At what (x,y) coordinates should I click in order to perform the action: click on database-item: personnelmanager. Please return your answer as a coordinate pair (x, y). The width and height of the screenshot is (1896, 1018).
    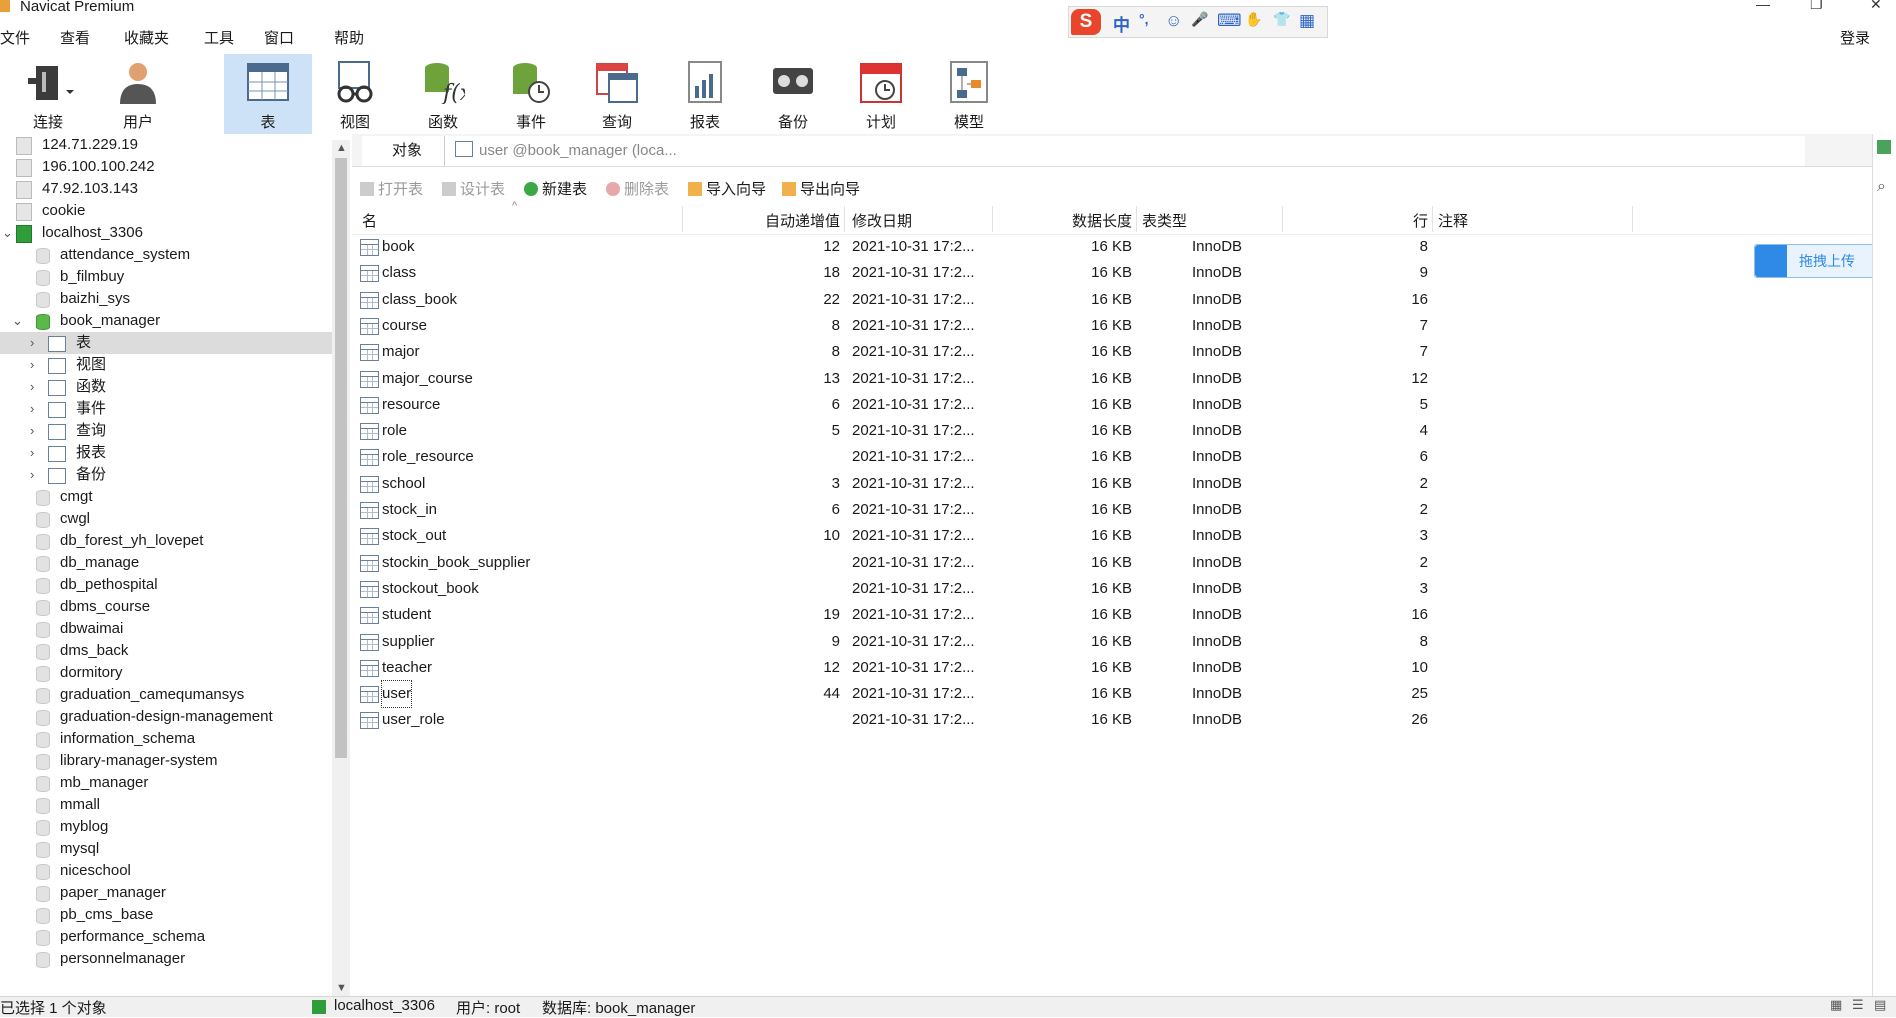
    Looking at the image, I should click on (166, 959).